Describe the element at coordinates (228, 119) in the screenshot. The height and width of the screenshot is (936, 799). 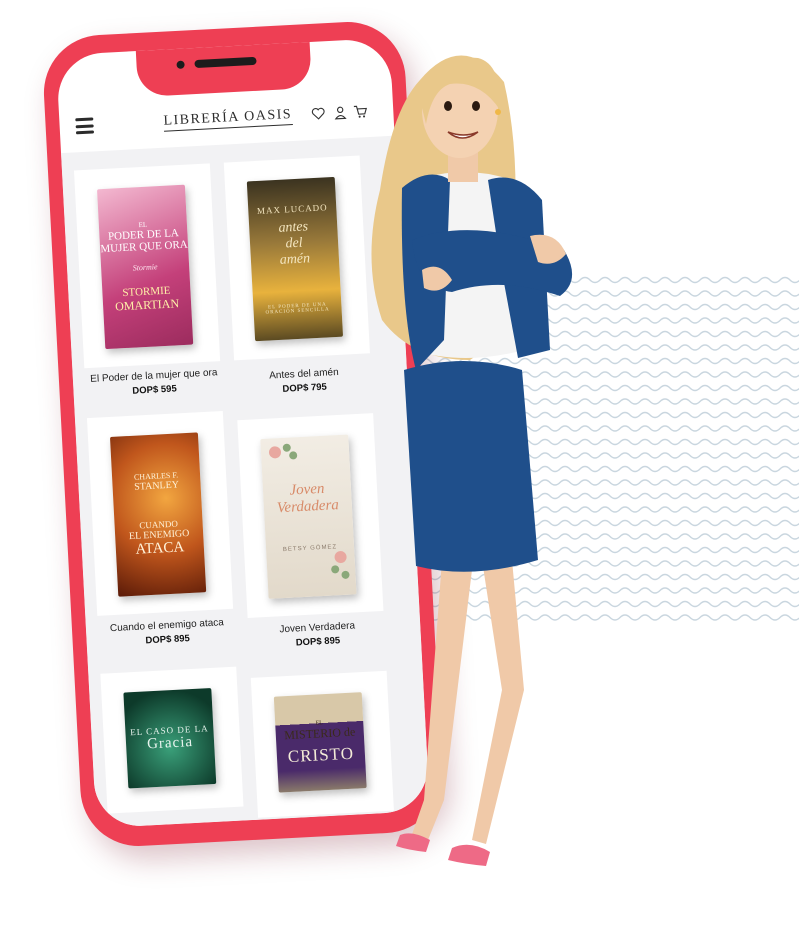
I see `brand-logo: LIBRERÍA OASIS` at that location.